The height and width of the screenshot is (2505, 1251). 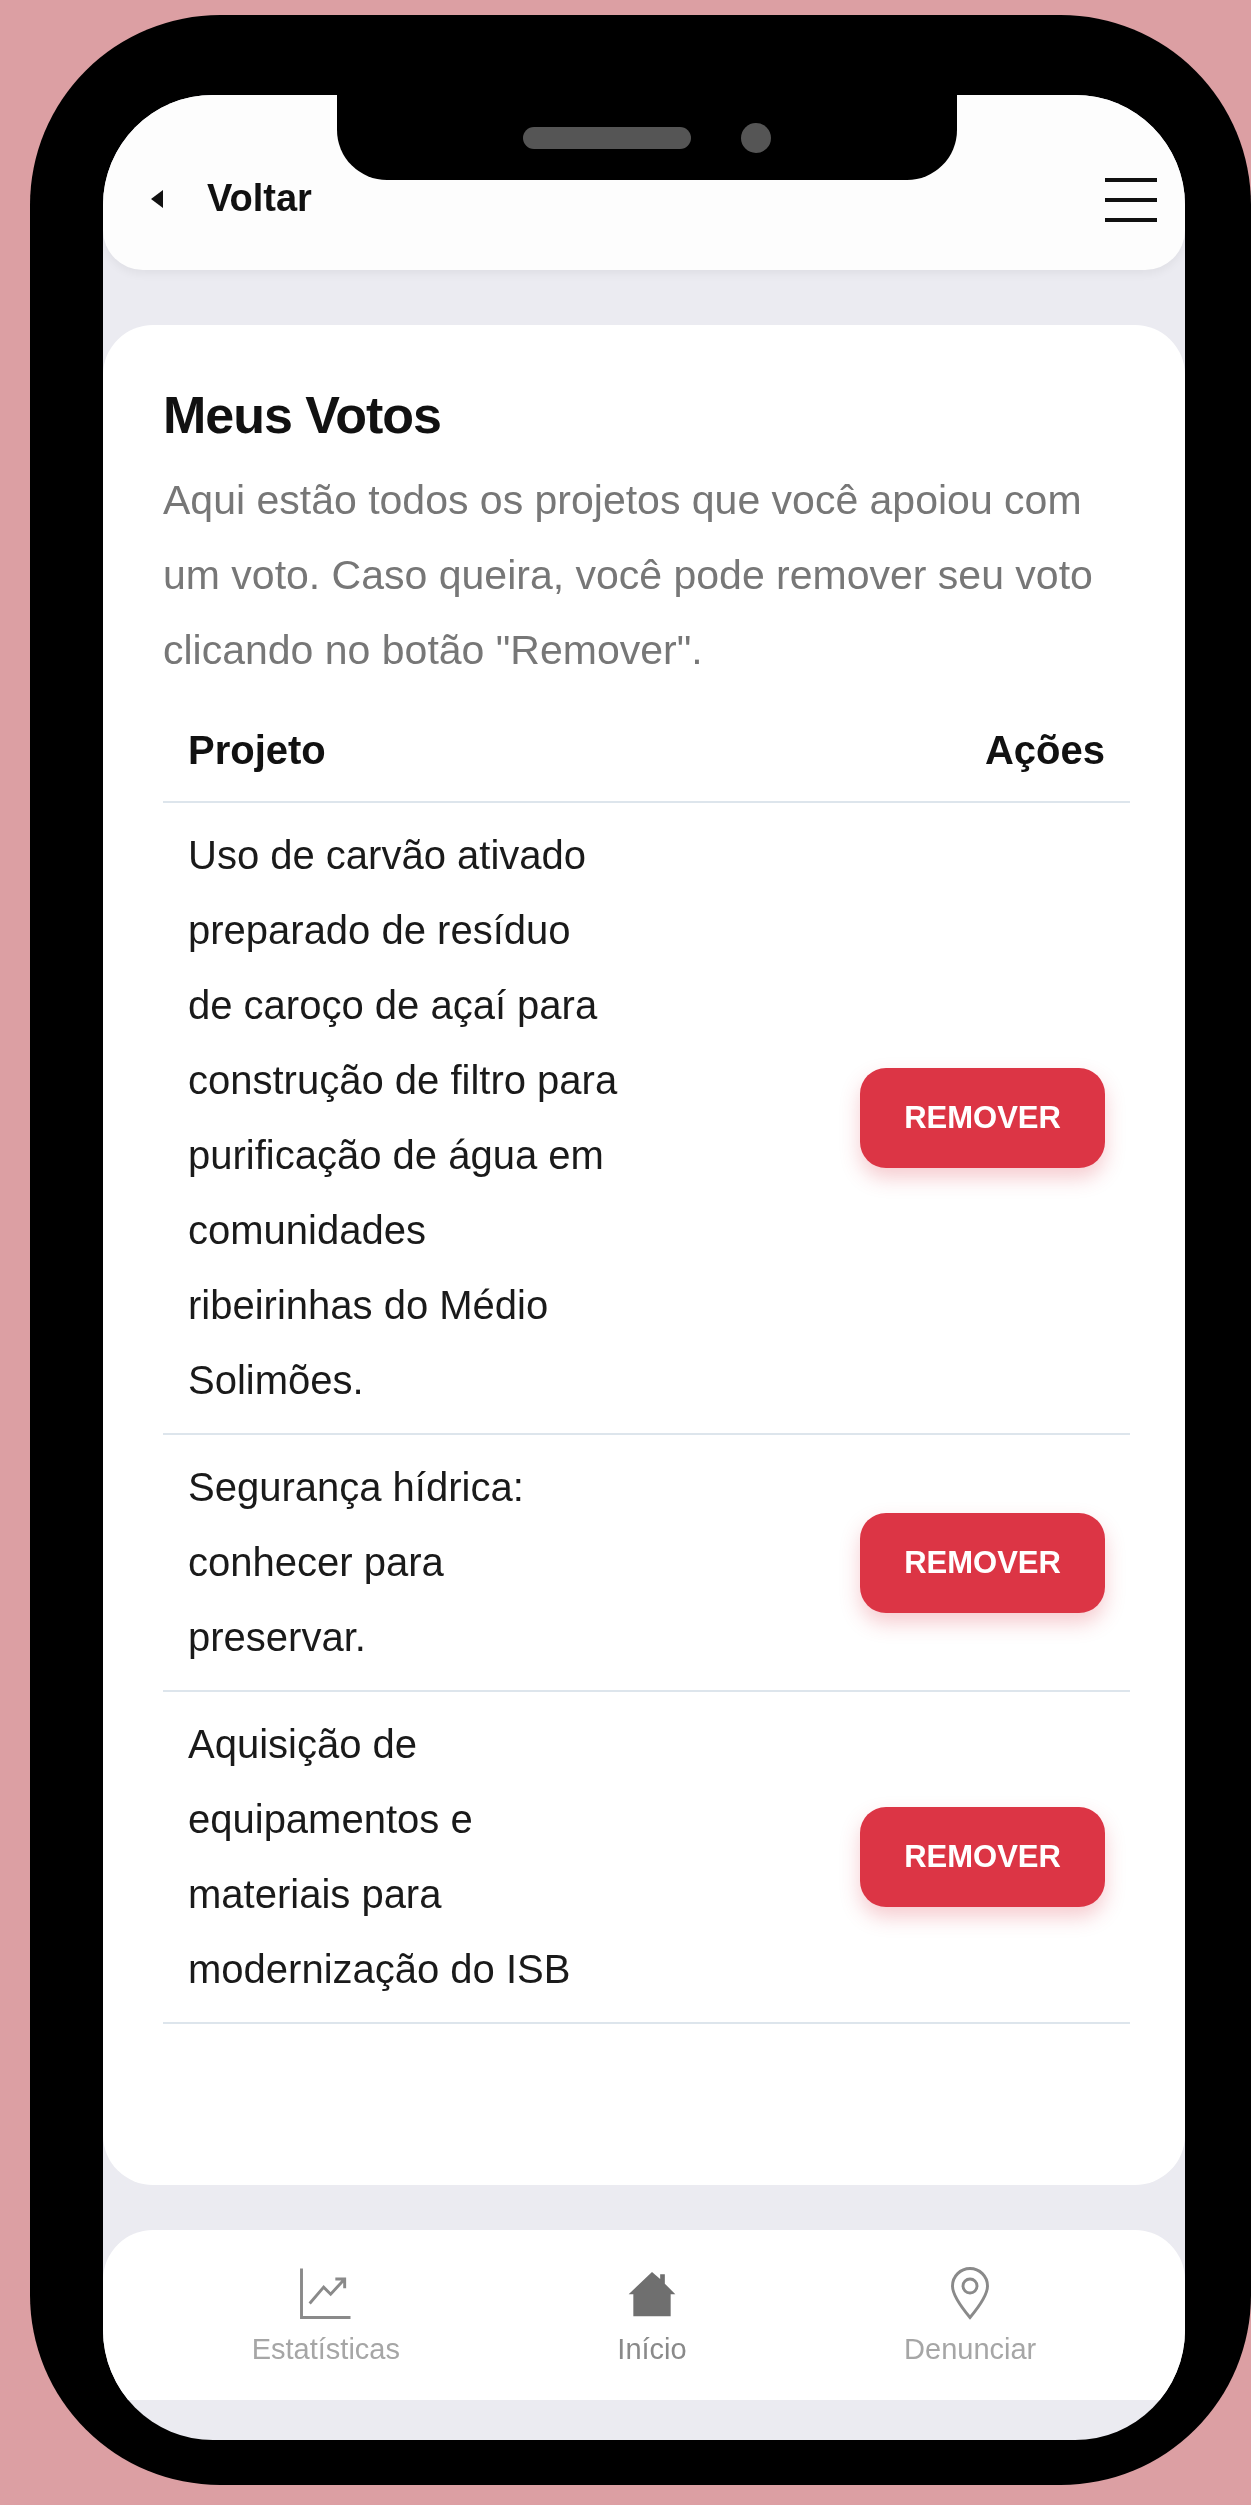 I want to click on back-link: Voltar, so click(x=231, y=198).